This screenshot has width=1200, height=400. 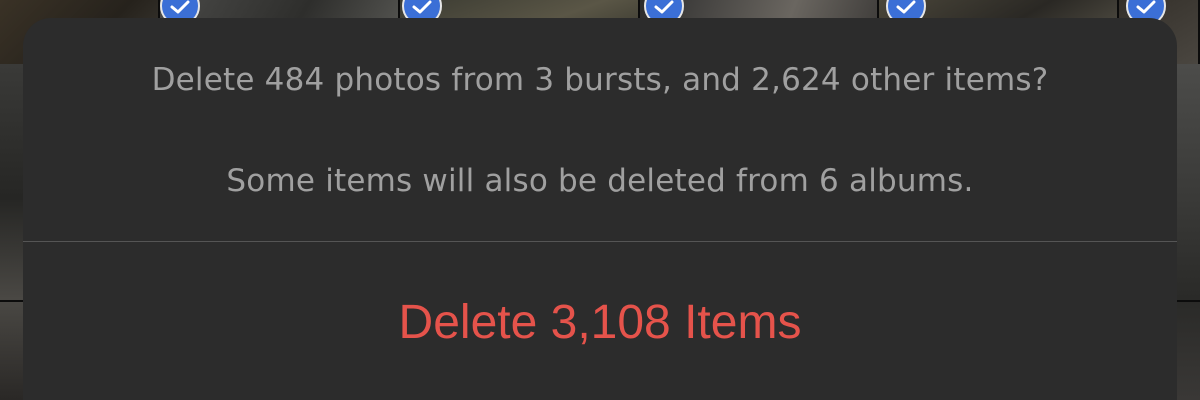 I want to click on delete-items-label: Delete 3,108 Items, so click(x=600, y=322).